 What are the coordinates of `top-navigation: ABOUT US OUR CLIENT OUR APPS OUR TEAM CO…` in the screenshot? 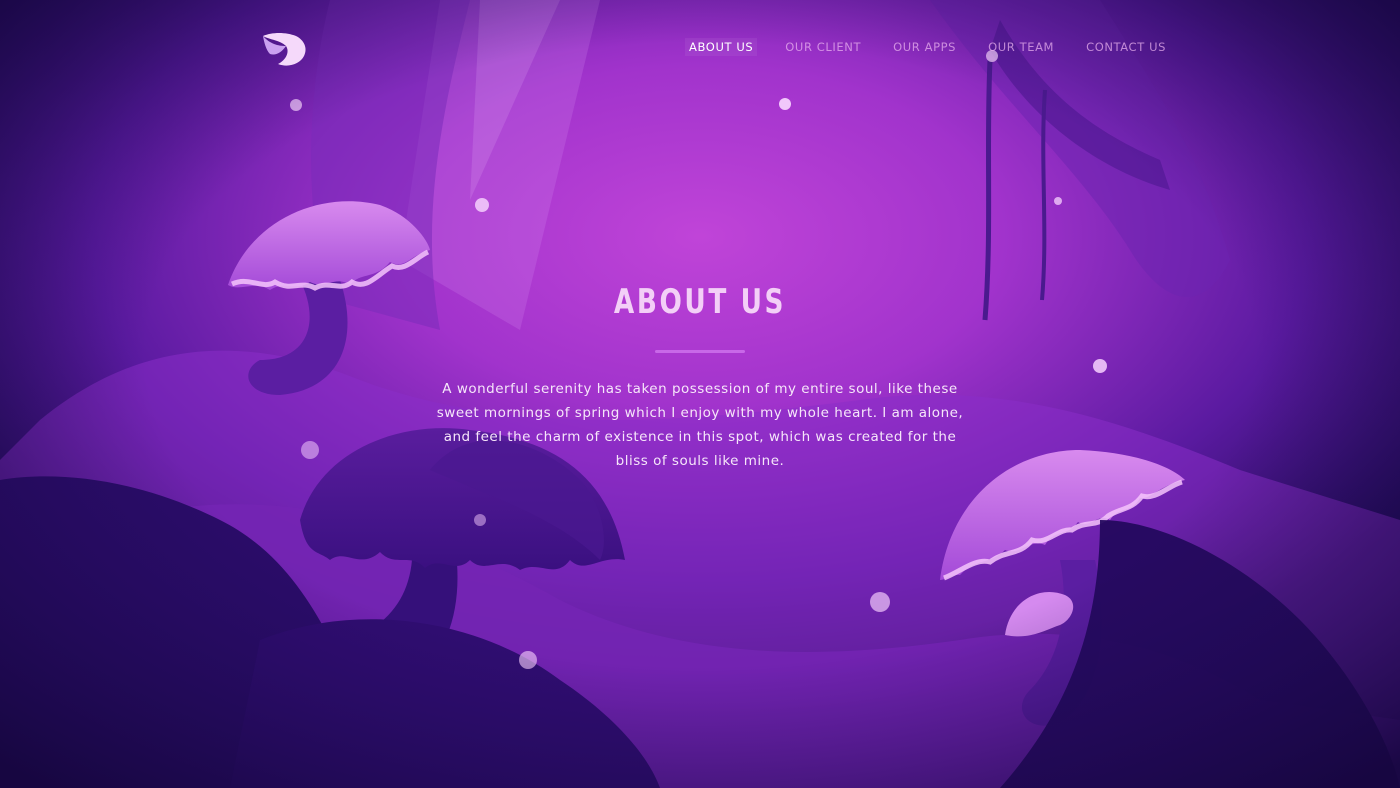 It's located at (927, 47).